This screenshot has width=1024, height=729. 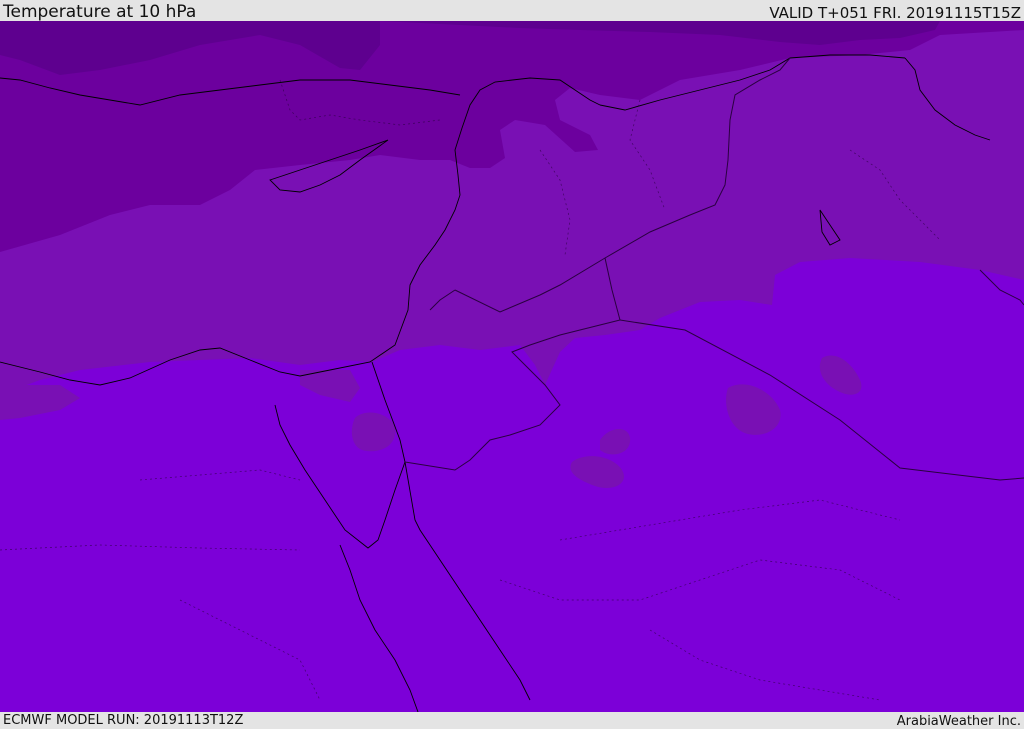 What do you see at coordinates (123, 720) in the screenshot?
I see `model-run-label: ECMWF MODEL RUN: 20191113T12Z` at bounding box center [123, 720].